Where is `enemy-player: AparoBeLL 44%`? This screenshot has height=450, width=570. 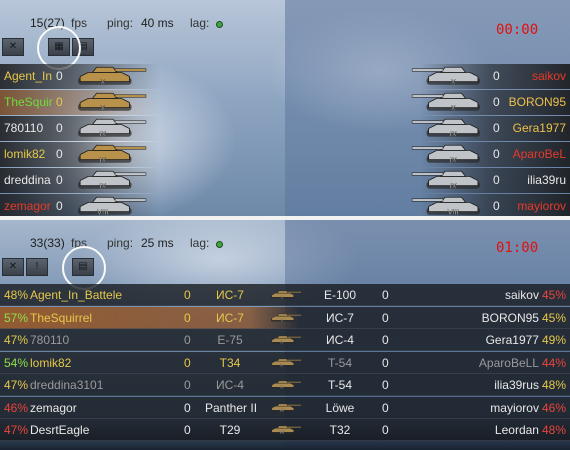 enemy-player: AparoBeLL 44% is located at coordinates (522, 363).